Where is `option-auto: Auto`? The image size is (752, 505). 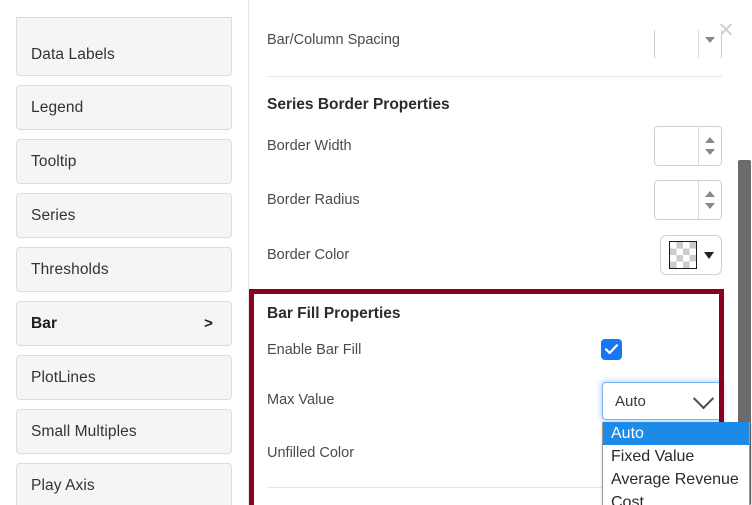 option-auto: Auto is located at coordinates (676, 433).